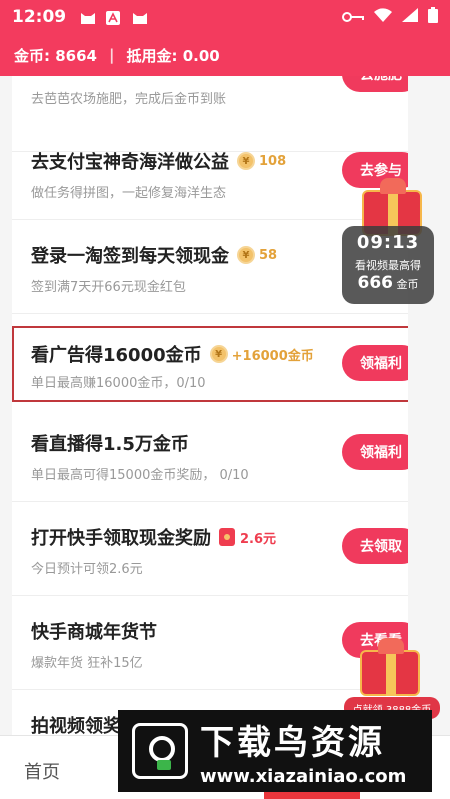  Describe the element at coordinates (110, 444) in the screenshot. I see `task-title: 看直播得1.5万金币` at that location.